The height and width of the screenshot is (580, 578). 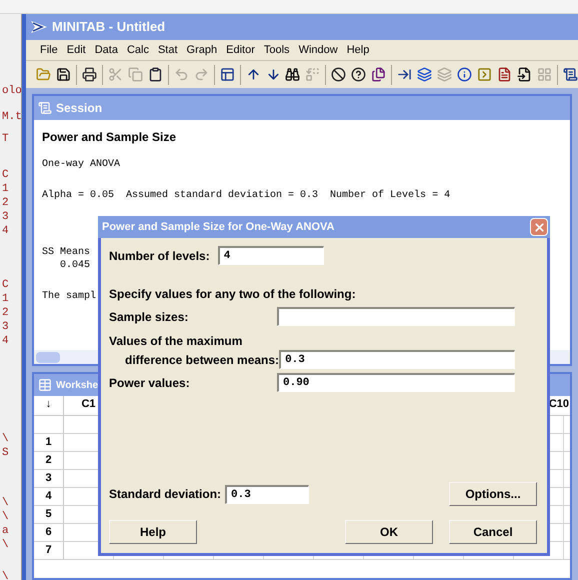 What do you see at coordinates (155, 74) in the screenshot?
I see `clipboard-icon` at bounding box center [155, 74].